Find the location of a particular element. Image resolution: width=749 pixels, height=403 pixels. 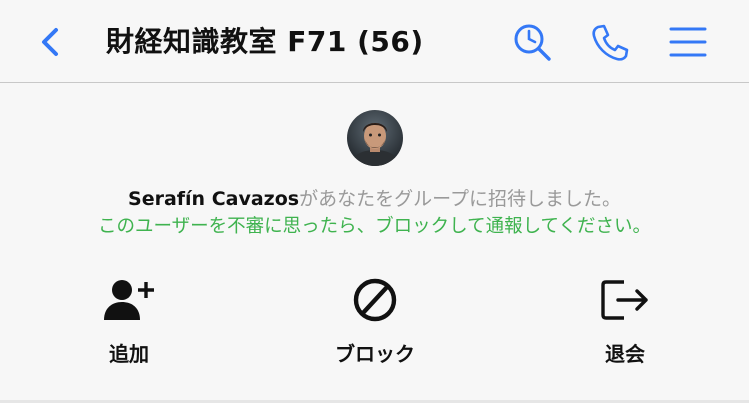

invitation-message: Serafín Cavazosがあなたをグループに招待しました。 is located at coordinates (374, 197).